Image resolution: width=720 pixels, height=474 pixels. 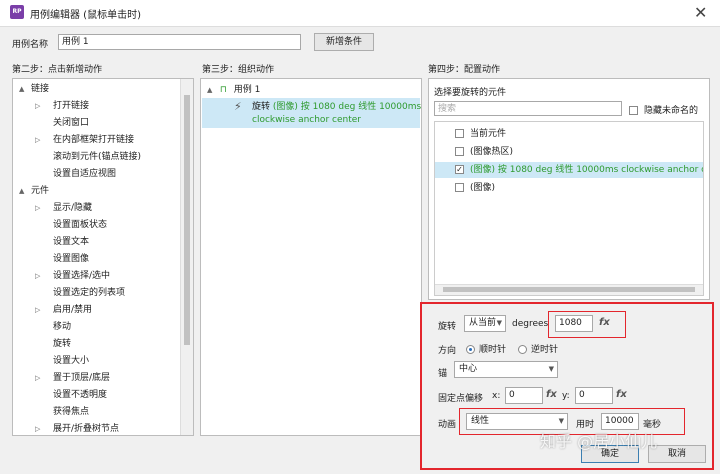 I want to click on case-node-label: 用例 1, so click(x=247, y=90).